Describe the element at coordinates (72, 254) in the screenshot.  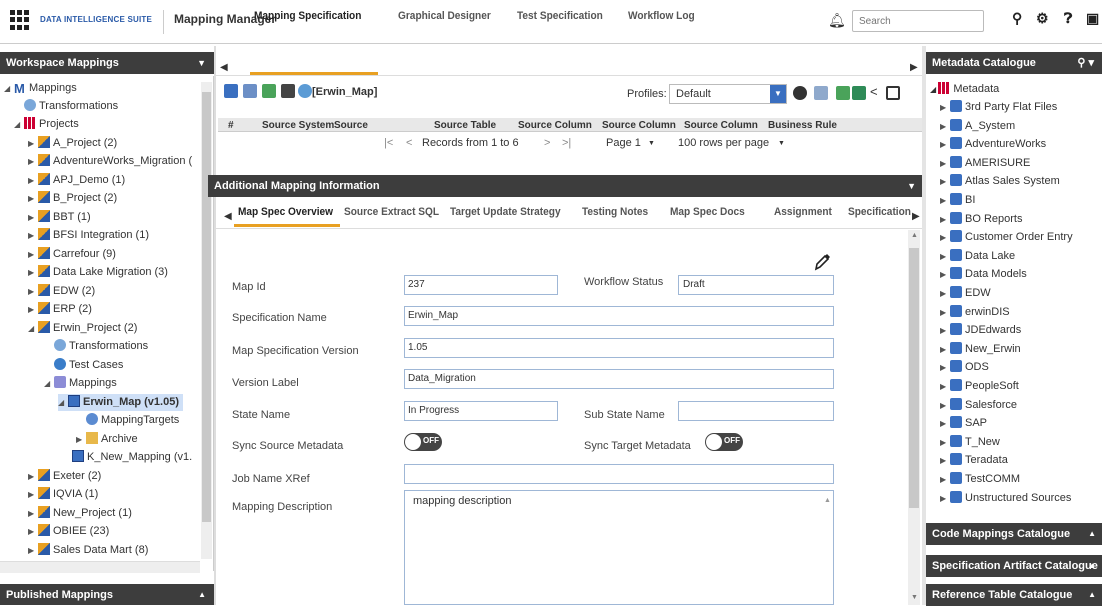
I see `tree-item: ▶ Carrefour (9)` at that location.